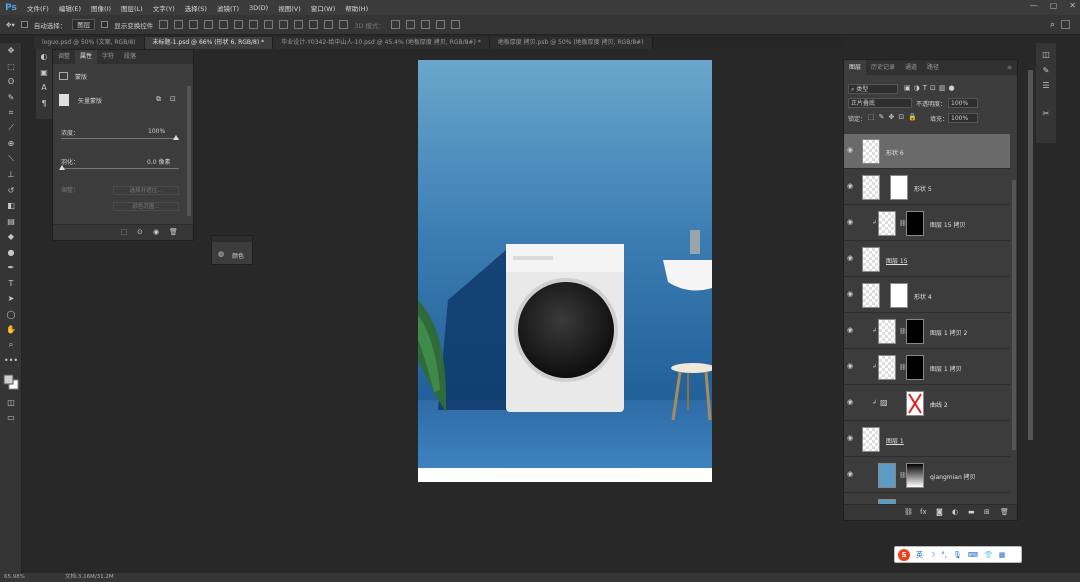  I want to click on shirt-icon: 👕, so click(988, 555).